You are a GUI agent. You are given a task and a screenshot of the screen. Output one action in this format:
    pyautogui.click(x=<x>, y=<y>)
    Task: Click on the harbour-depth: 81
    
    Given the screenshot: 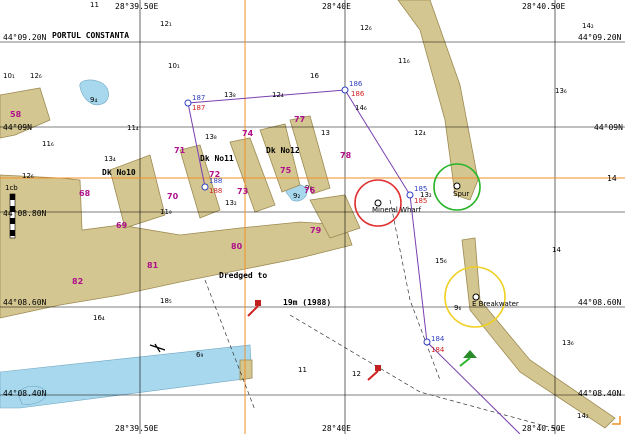 What is the action you would take?
    pyautogui.click(x=153, y=265)
    